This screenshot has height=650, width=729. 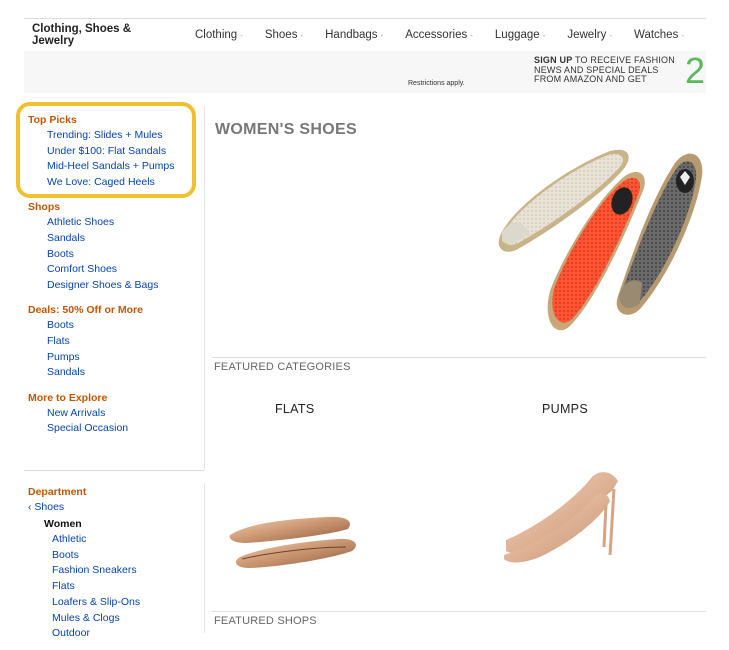 What do you see at coordinates (565, 409) in the screenshot?
I see `category-label-pumps: PUMPS` at bounding box center [565, 409].